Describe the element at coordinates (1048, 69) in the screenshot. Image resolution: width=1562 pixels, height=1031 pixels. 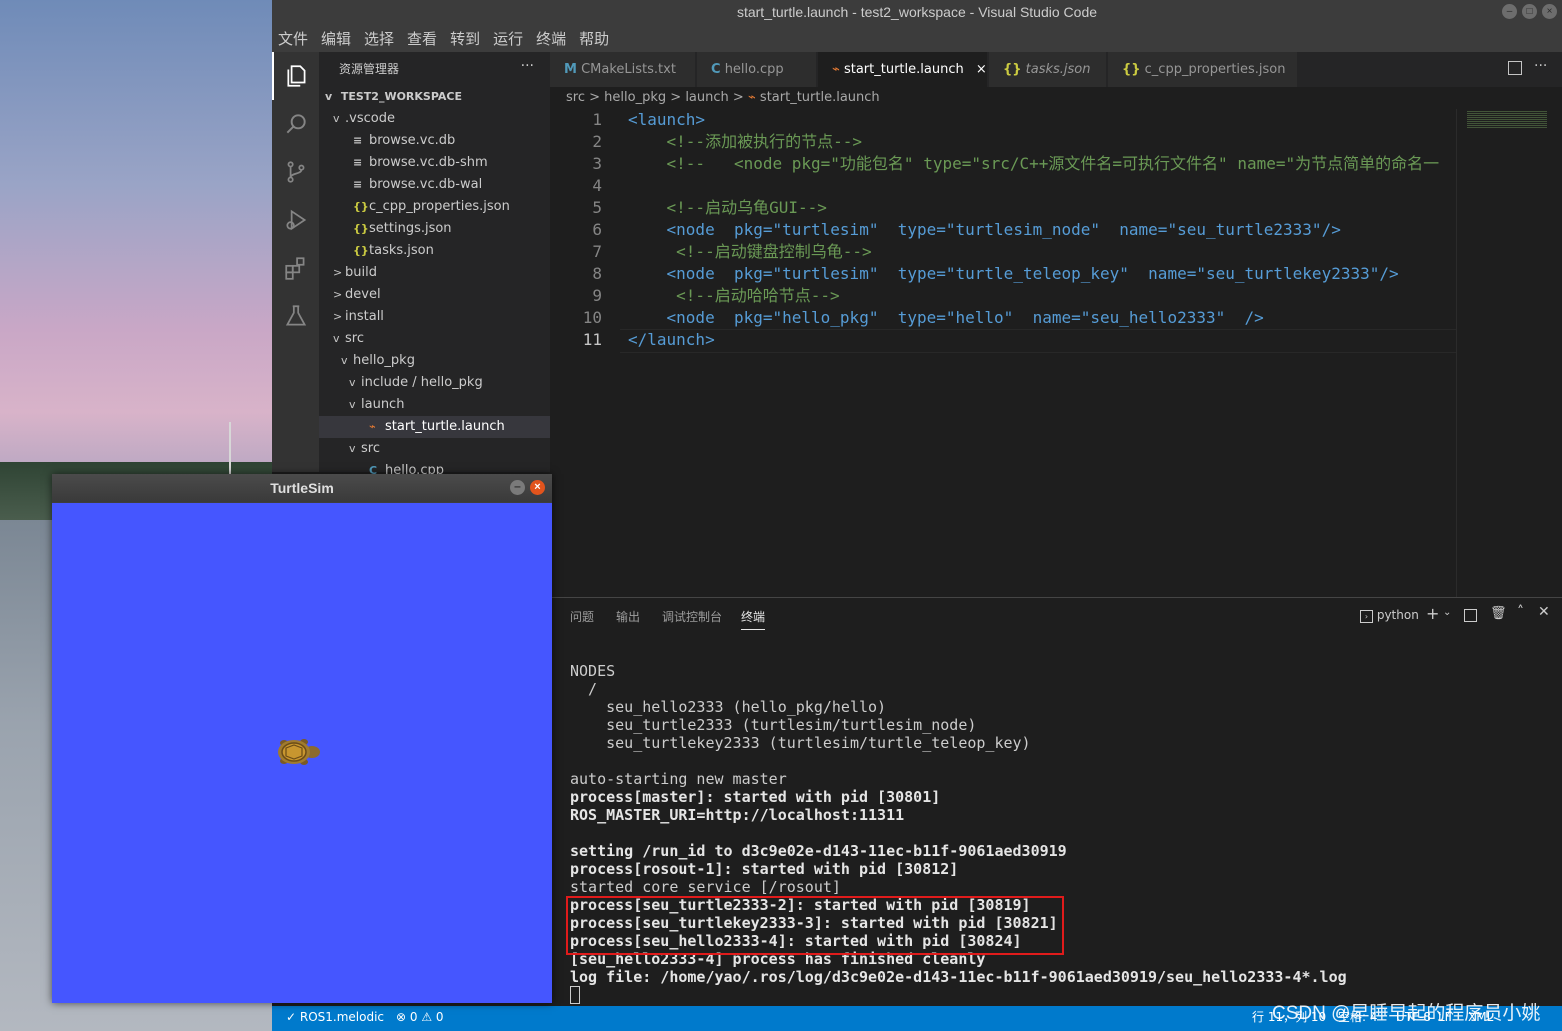
I see `tab-tasks-json: {} tasks.json` at that location.